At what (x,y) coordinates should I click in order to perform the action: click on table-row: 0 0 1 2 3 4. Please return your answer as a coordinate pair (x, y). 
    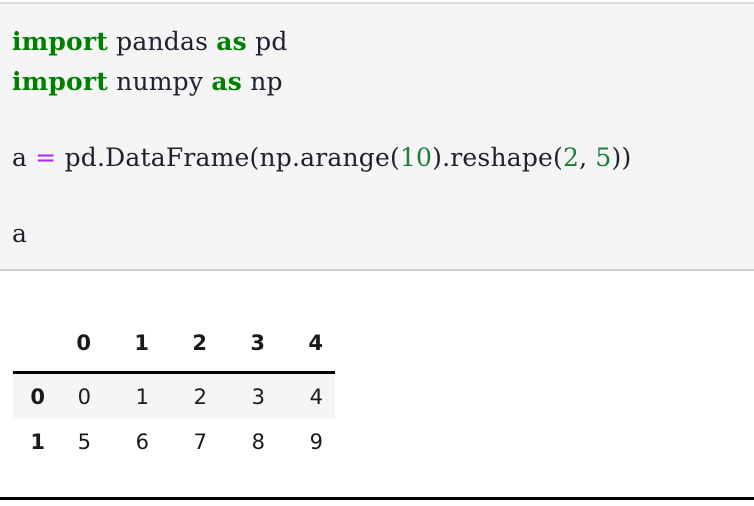
    Looking at the image, I should click on (174, 395).